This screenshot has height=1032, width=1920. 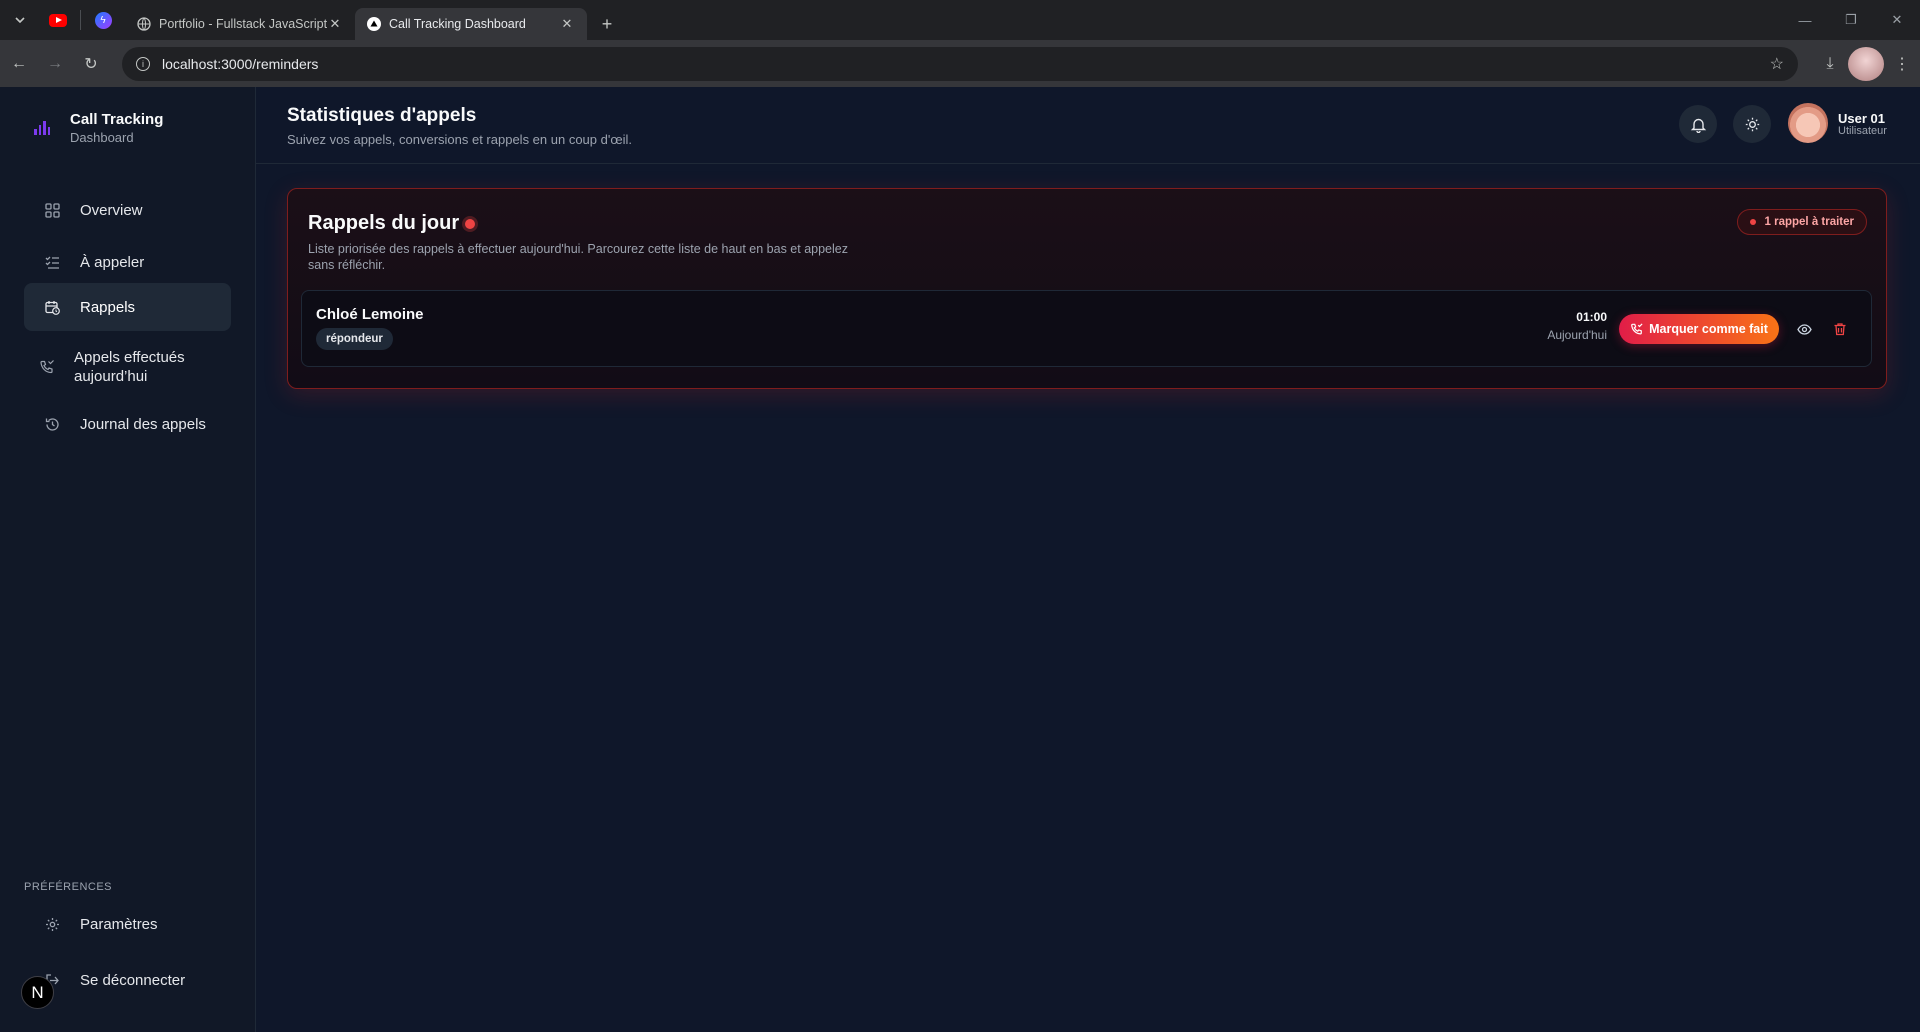 I want to click on sun-icon, so click(x=1752, y=124).